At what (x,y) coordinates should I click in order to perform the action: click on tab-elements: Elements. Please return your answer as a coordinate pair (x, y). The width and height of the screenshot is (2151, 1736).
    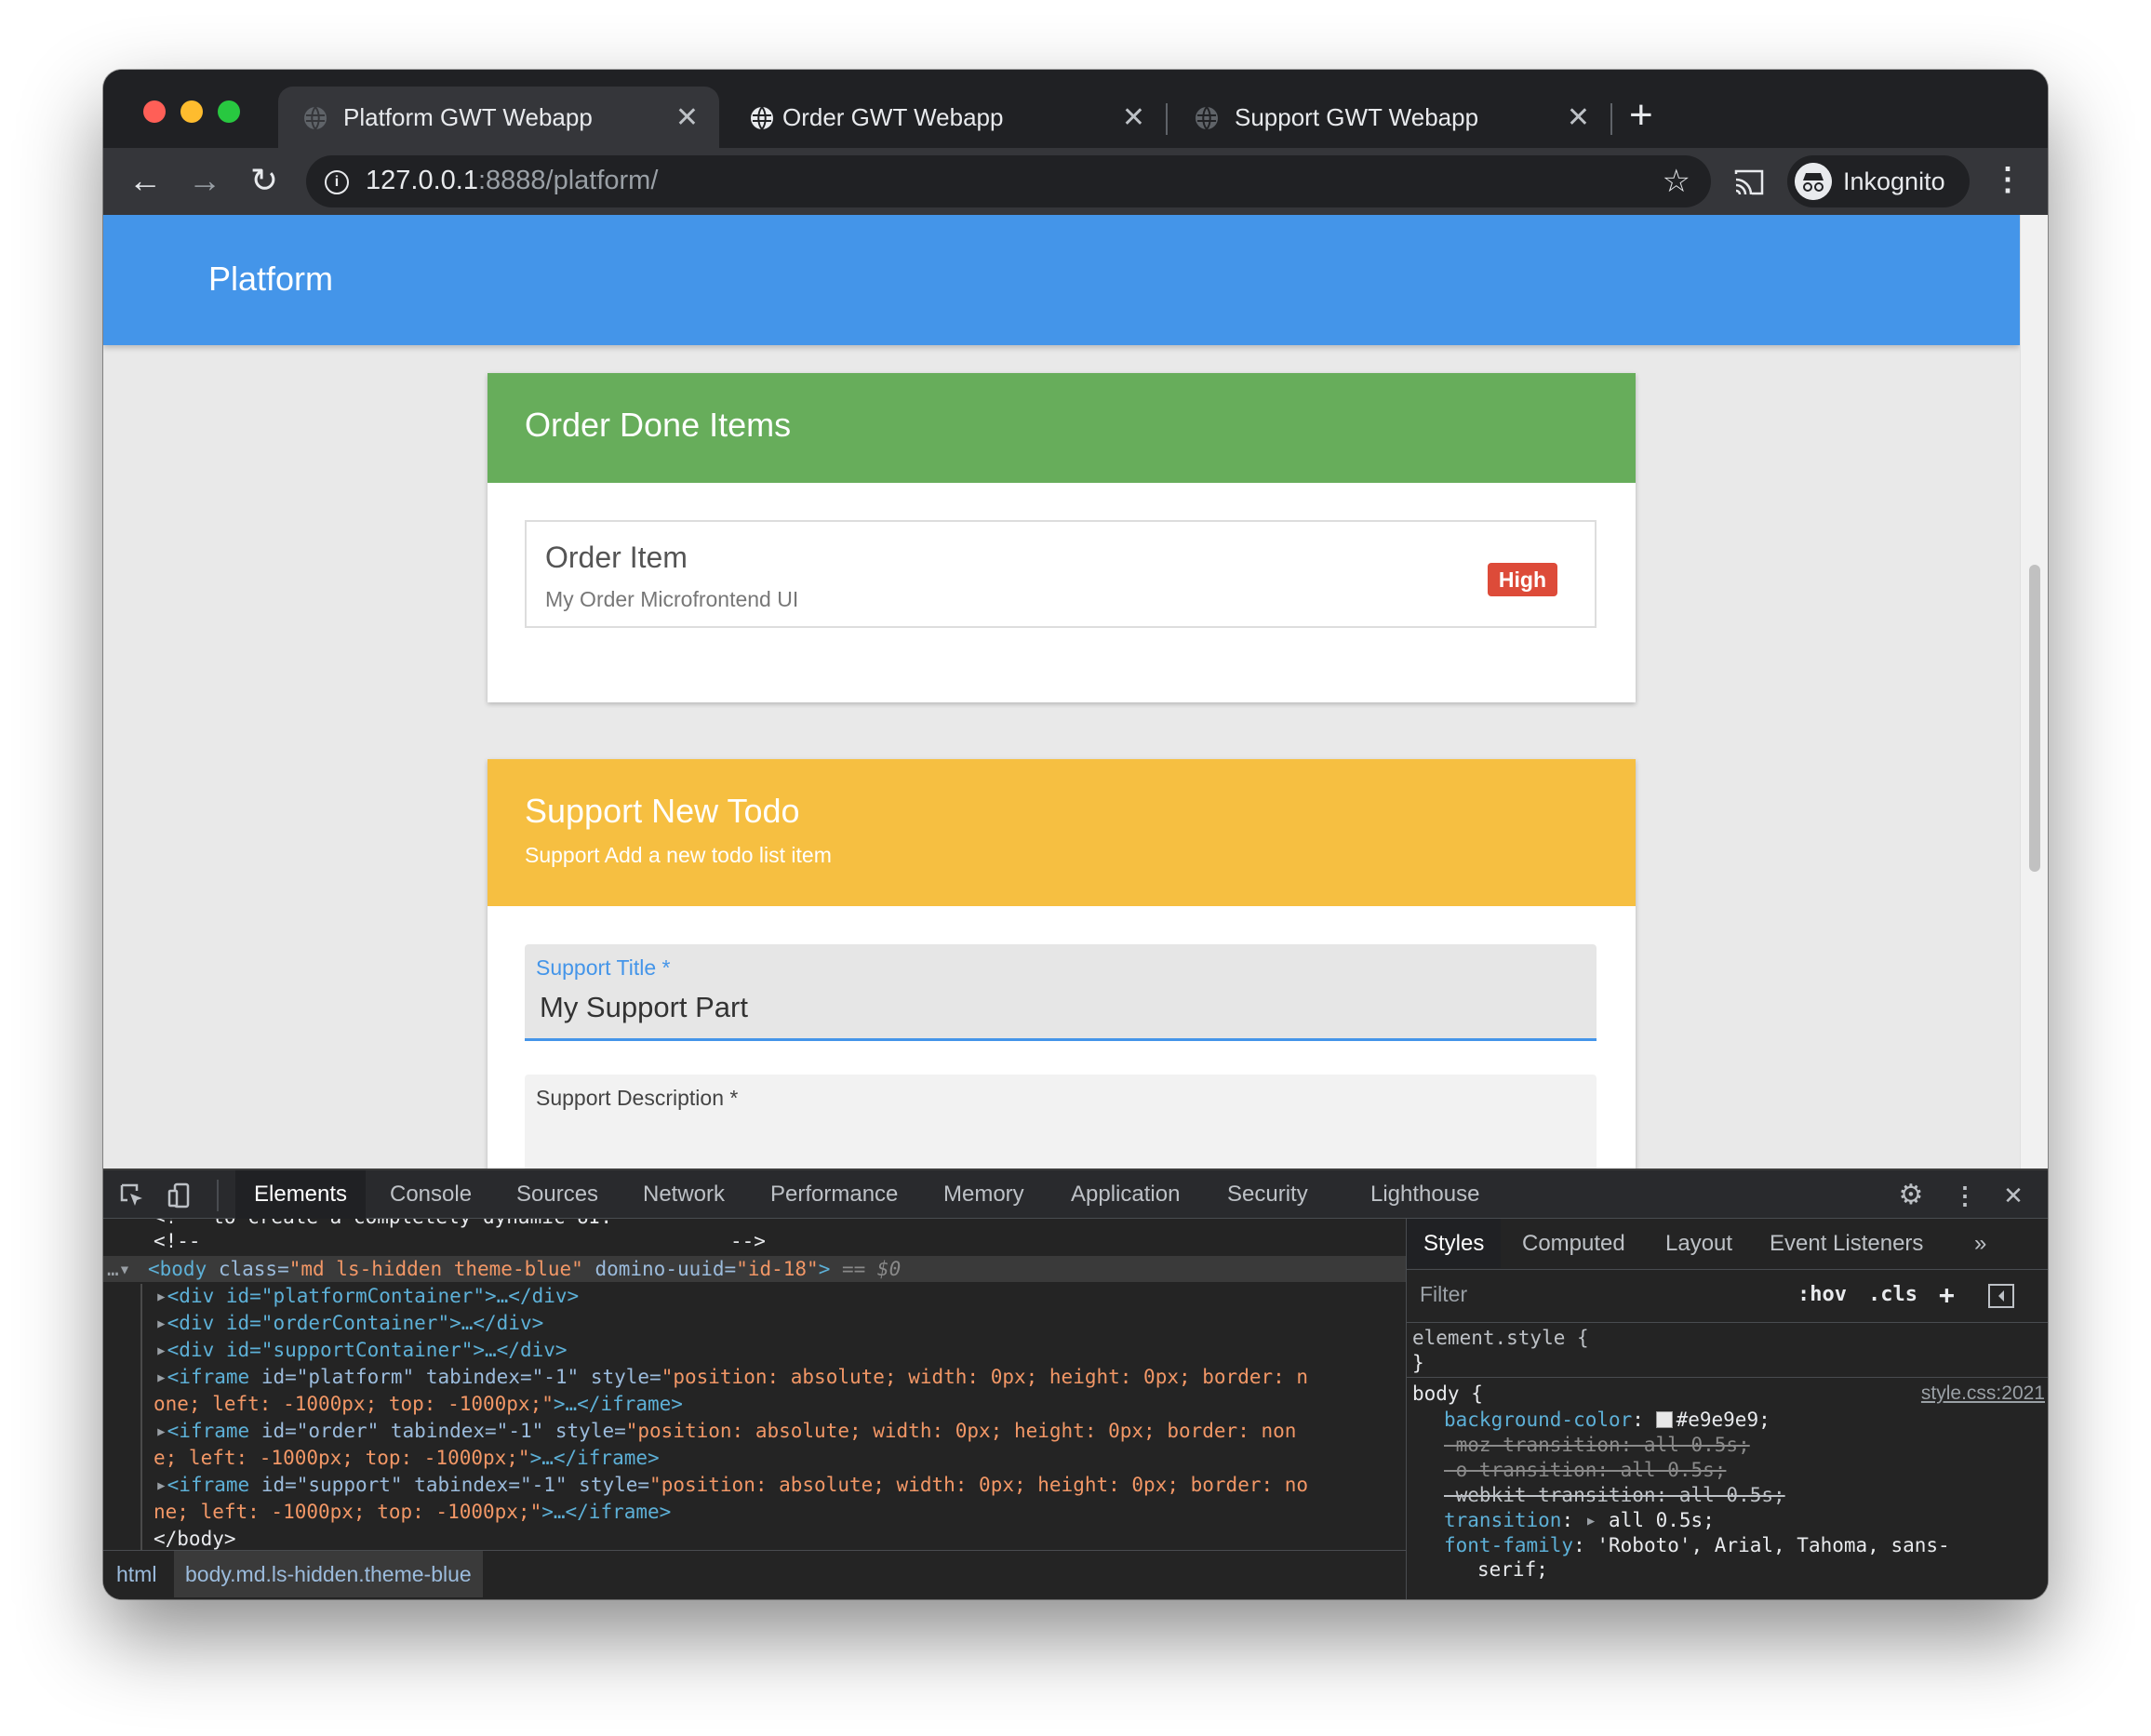
    Looking at the image, I should click on (301, 1195).